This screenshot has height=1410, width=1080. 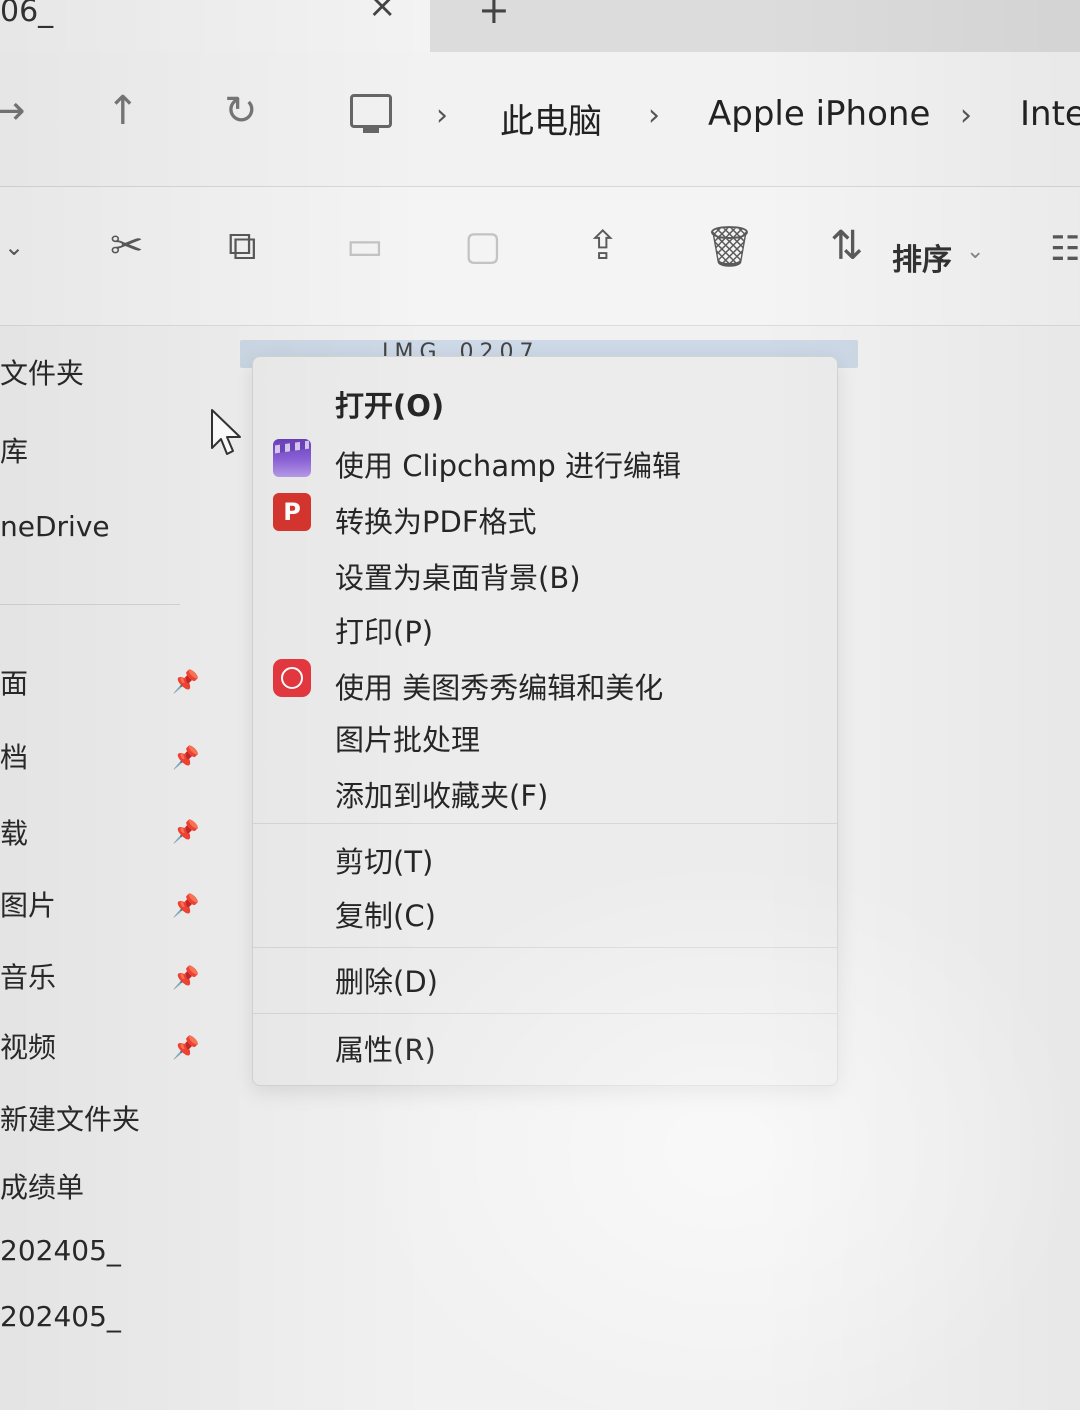 What do you see at coordinates (729, 246) in the screenshot?
I see `delete-icon: 🗑` at bounding box center [729, 246].